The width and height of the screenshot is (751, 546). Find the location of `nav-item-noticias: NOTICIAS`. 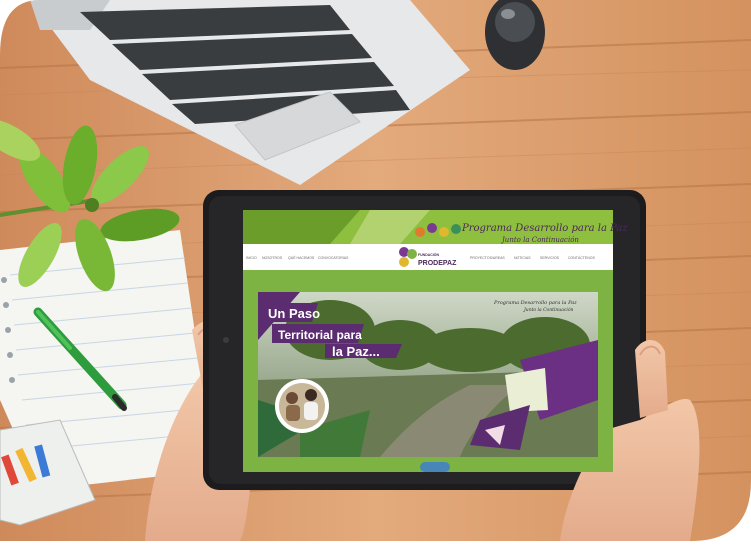

nav-item-noticias: NOTICIAS is located at coordinates (522, 258).